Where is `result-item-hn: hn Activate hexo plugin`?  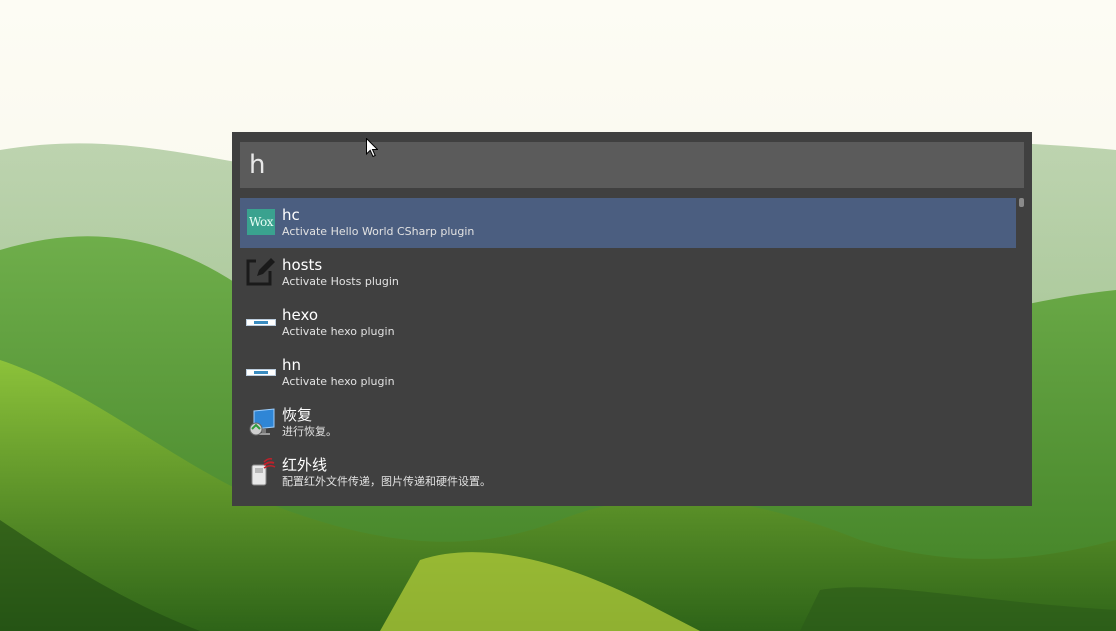 result-item-hn: hn Activate hexo plugin is located at coordinates (628, 373).